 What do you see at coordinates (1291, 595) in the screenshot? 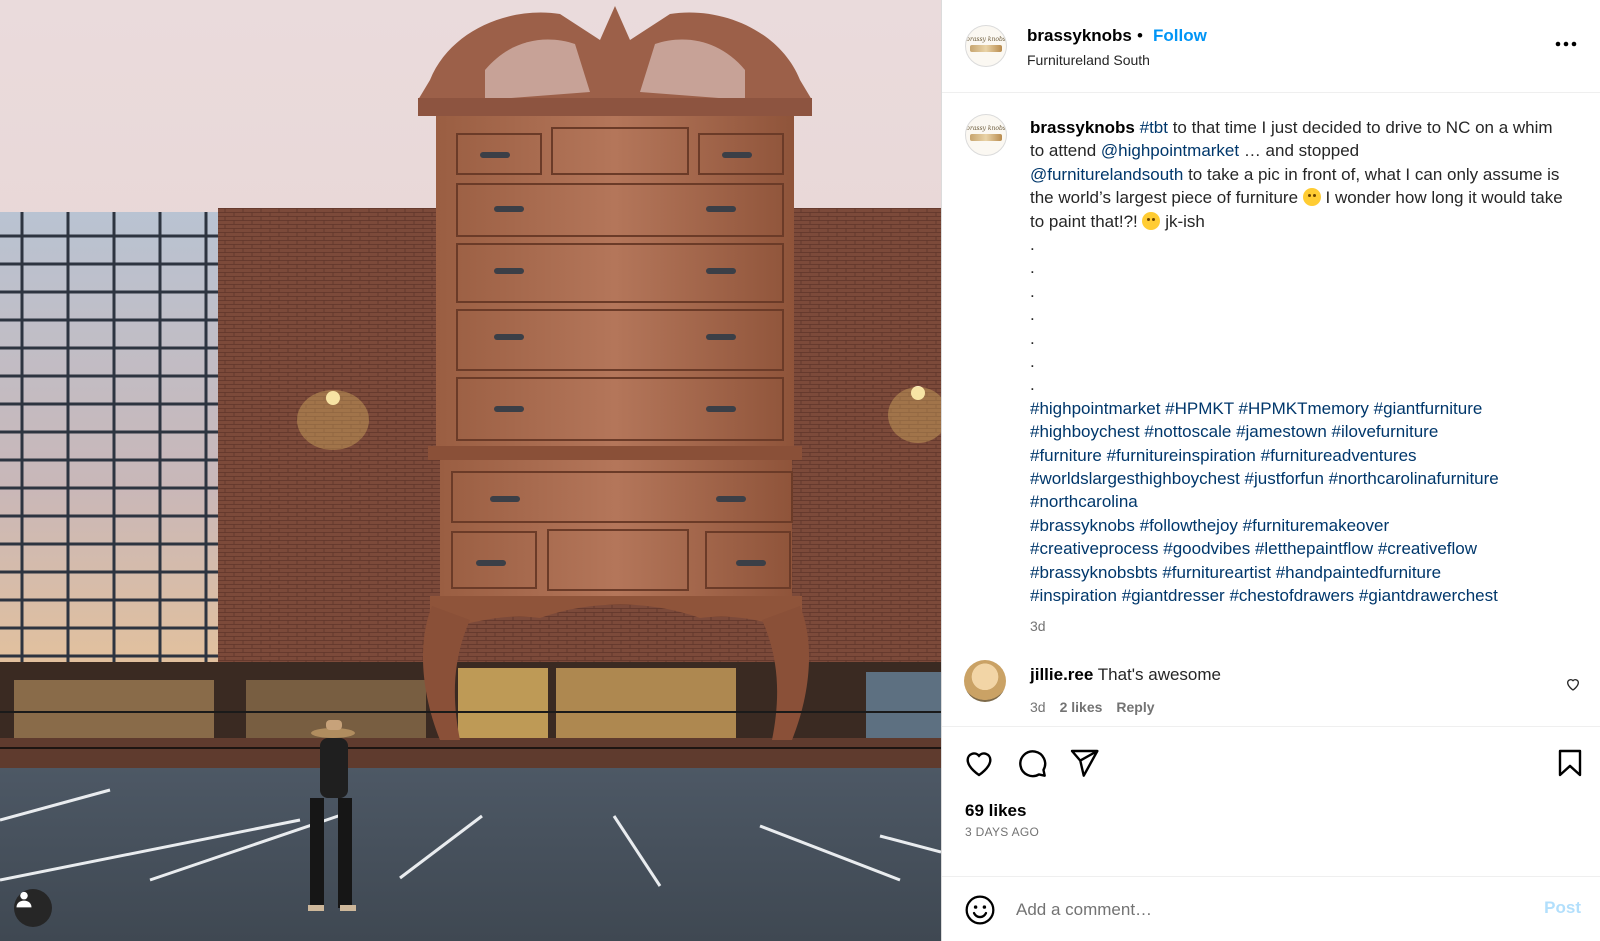
I see `hashtag-link: #chestofdrawers` at bounding box center [1291, 595].